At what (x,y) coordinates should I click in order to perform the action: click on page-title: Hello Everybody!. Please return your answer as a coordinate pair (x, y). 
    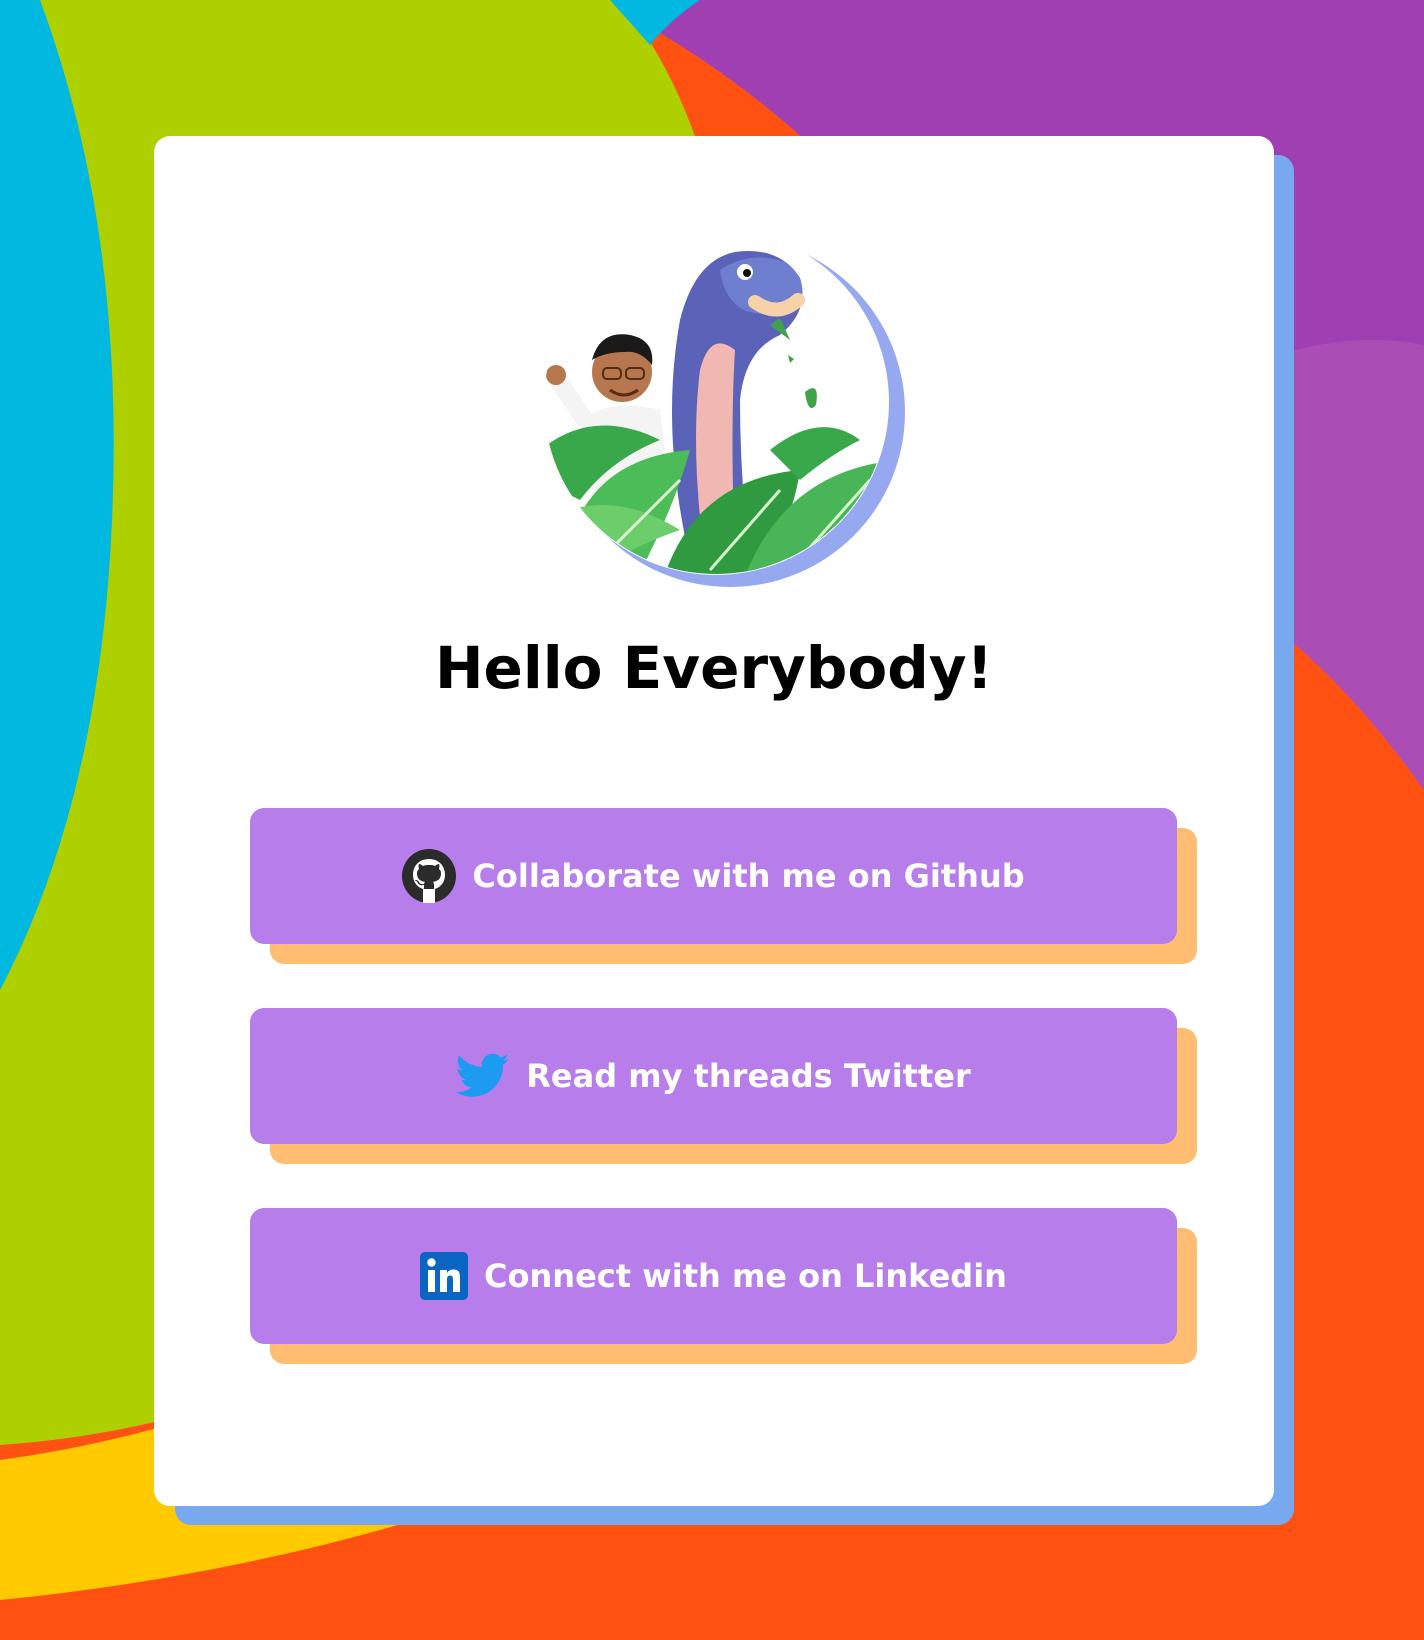
    Looking at the image, I should click on (714, 668).